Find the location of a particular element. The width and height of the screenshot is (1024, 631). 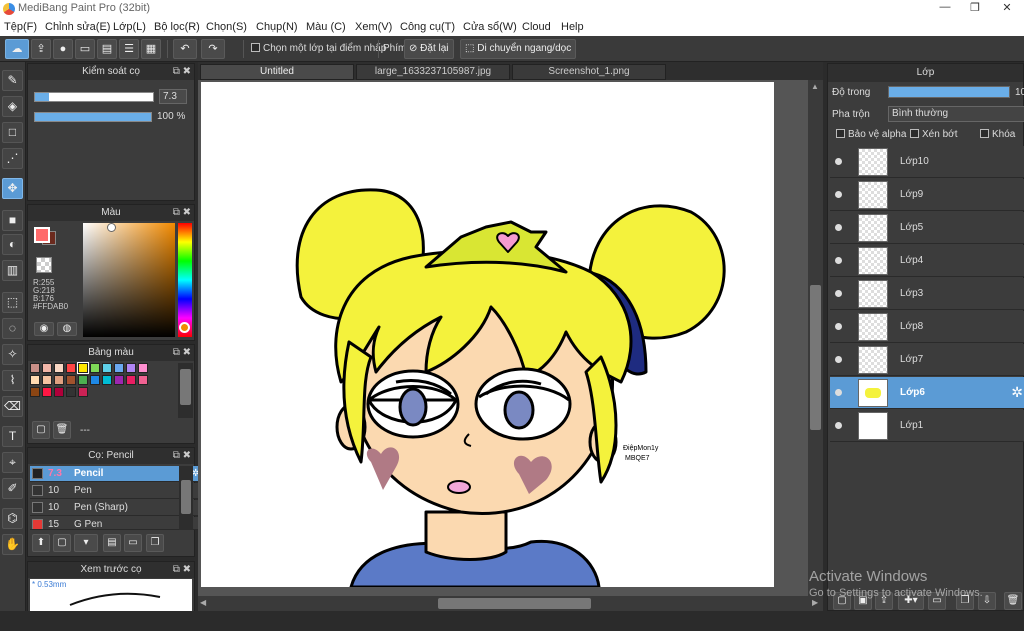

brush-size-slider is located at coordinates (94, 97).